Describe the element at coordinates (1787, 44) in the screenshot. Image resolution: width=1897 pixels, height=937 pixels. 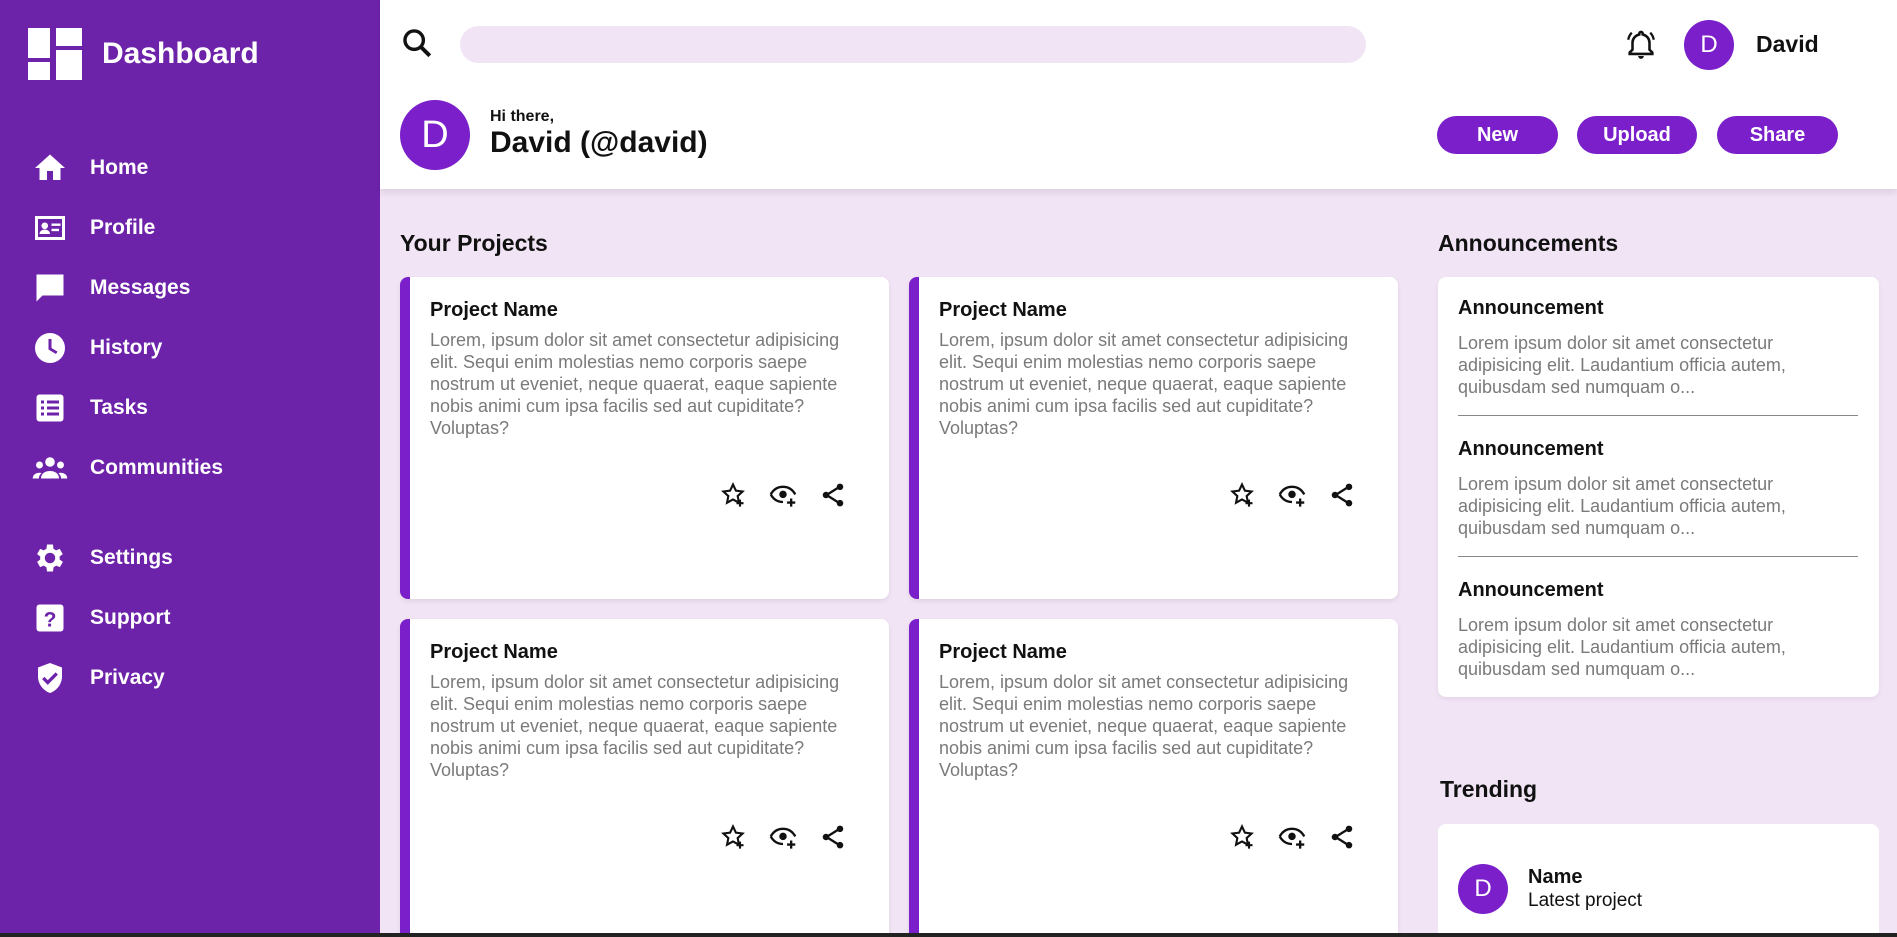
I see `user-name: David` at that location.